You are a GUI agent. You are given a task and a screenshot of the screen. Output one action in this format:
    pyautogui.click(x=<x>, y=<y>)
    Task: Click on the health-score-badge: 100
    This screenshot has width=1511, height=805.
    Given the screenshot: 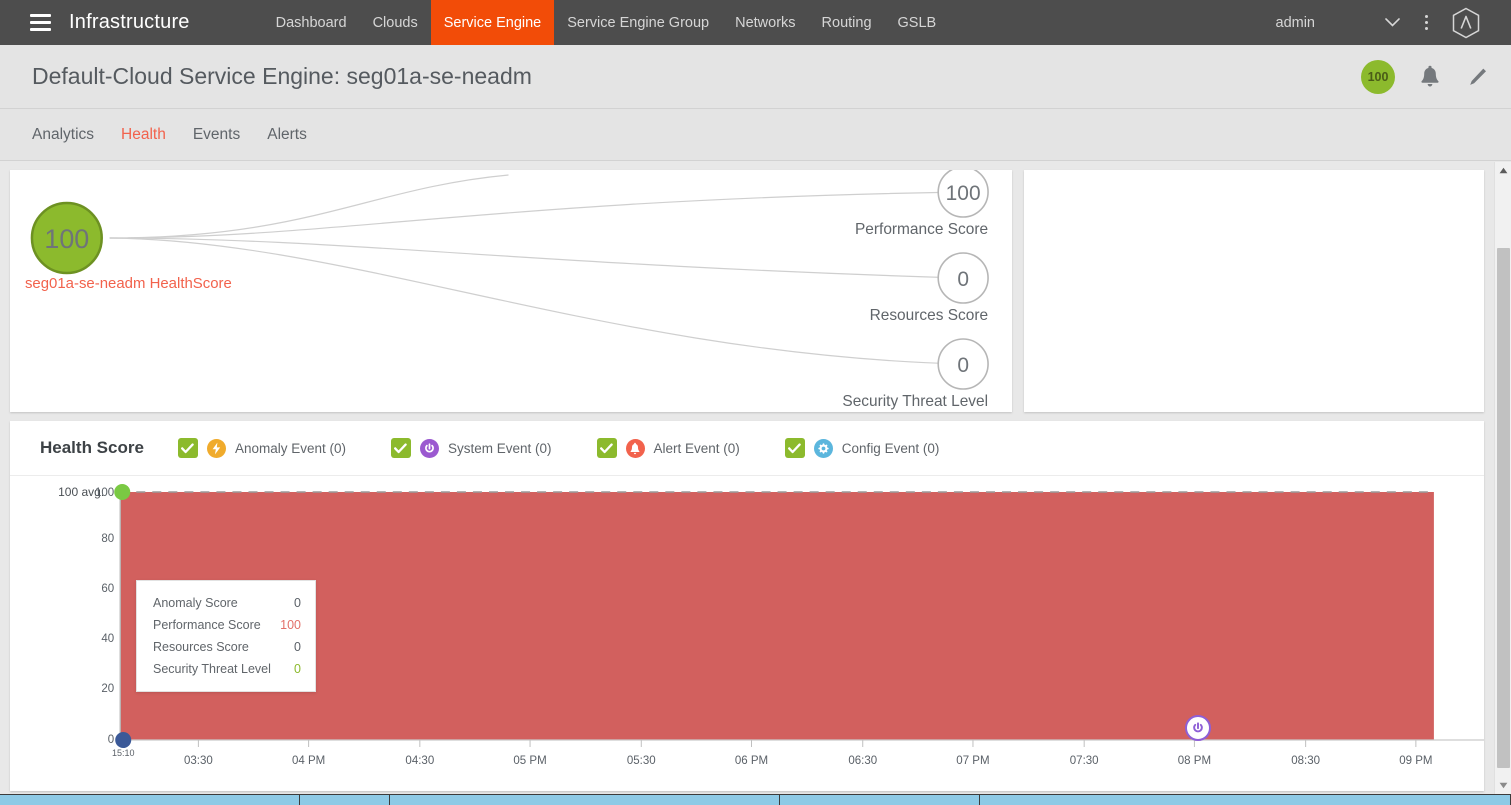 What is the action you would take?
    pyautogui.click(x=1378, y=76)
    